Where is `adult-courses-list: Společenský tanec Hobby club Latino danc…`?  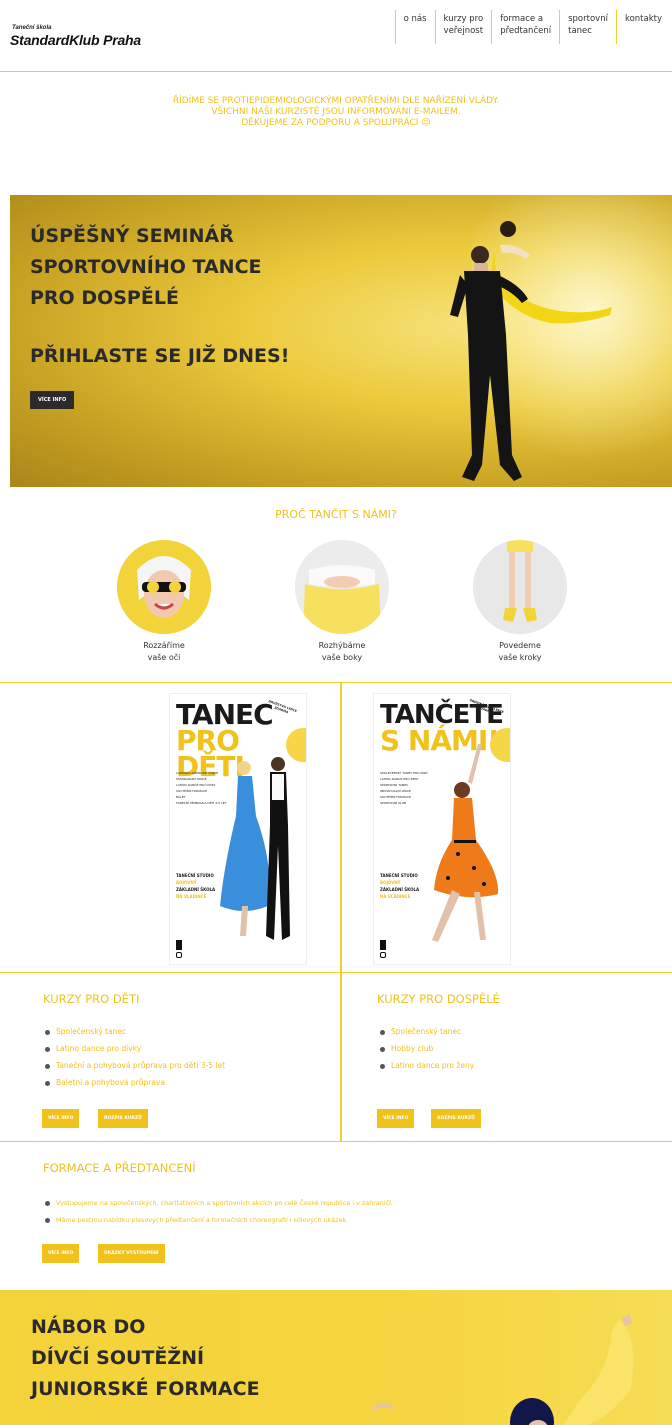 adult-courses-list: Společenský tanec Hobby club Latino danc… is located at coordinates (427, 1048).